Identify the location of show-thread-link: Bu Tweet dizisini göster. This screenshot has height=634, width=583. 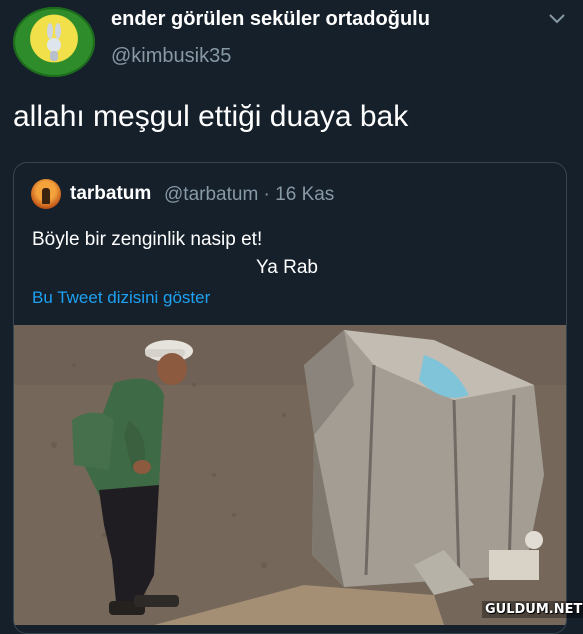
(121, 298).